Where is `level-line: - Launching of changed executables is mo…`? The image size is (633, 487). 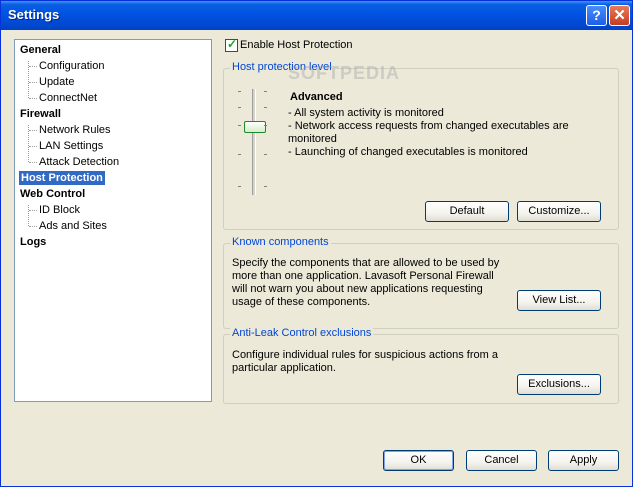 level-line: - Launching of changed executables is mo… is located at coordinates (408, 152).